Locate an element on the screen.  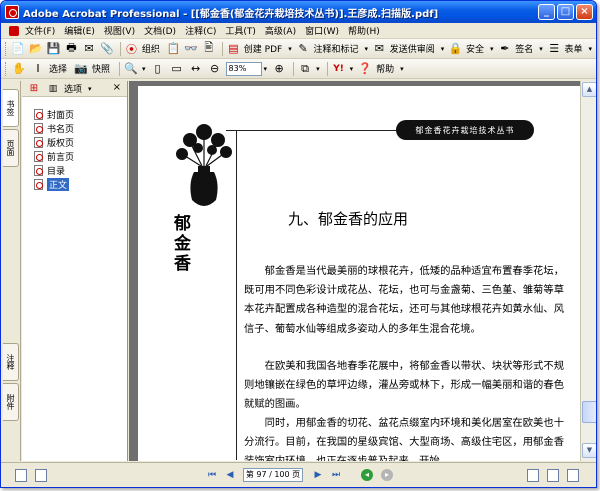
fit-page-icon: ▭ is located at coordinates (177, 69).